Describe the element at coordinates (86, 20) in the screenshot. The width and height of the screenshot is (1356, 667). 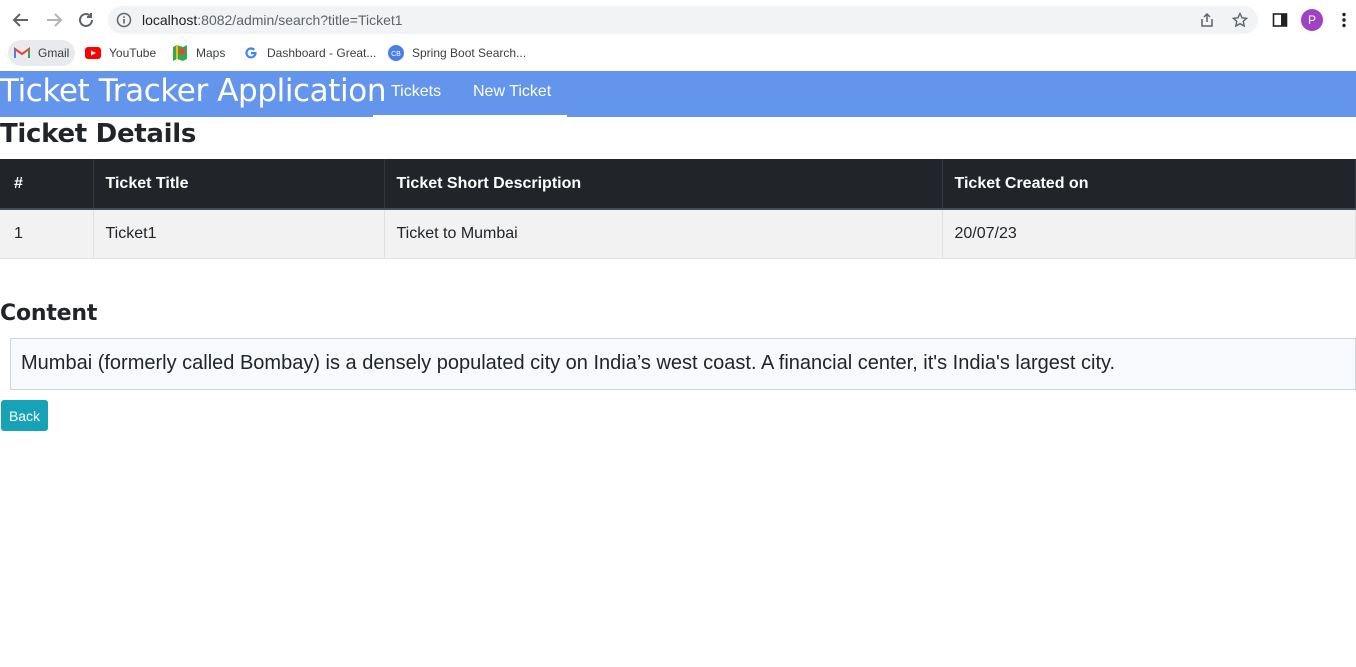
I see `reload-icon` at that location.